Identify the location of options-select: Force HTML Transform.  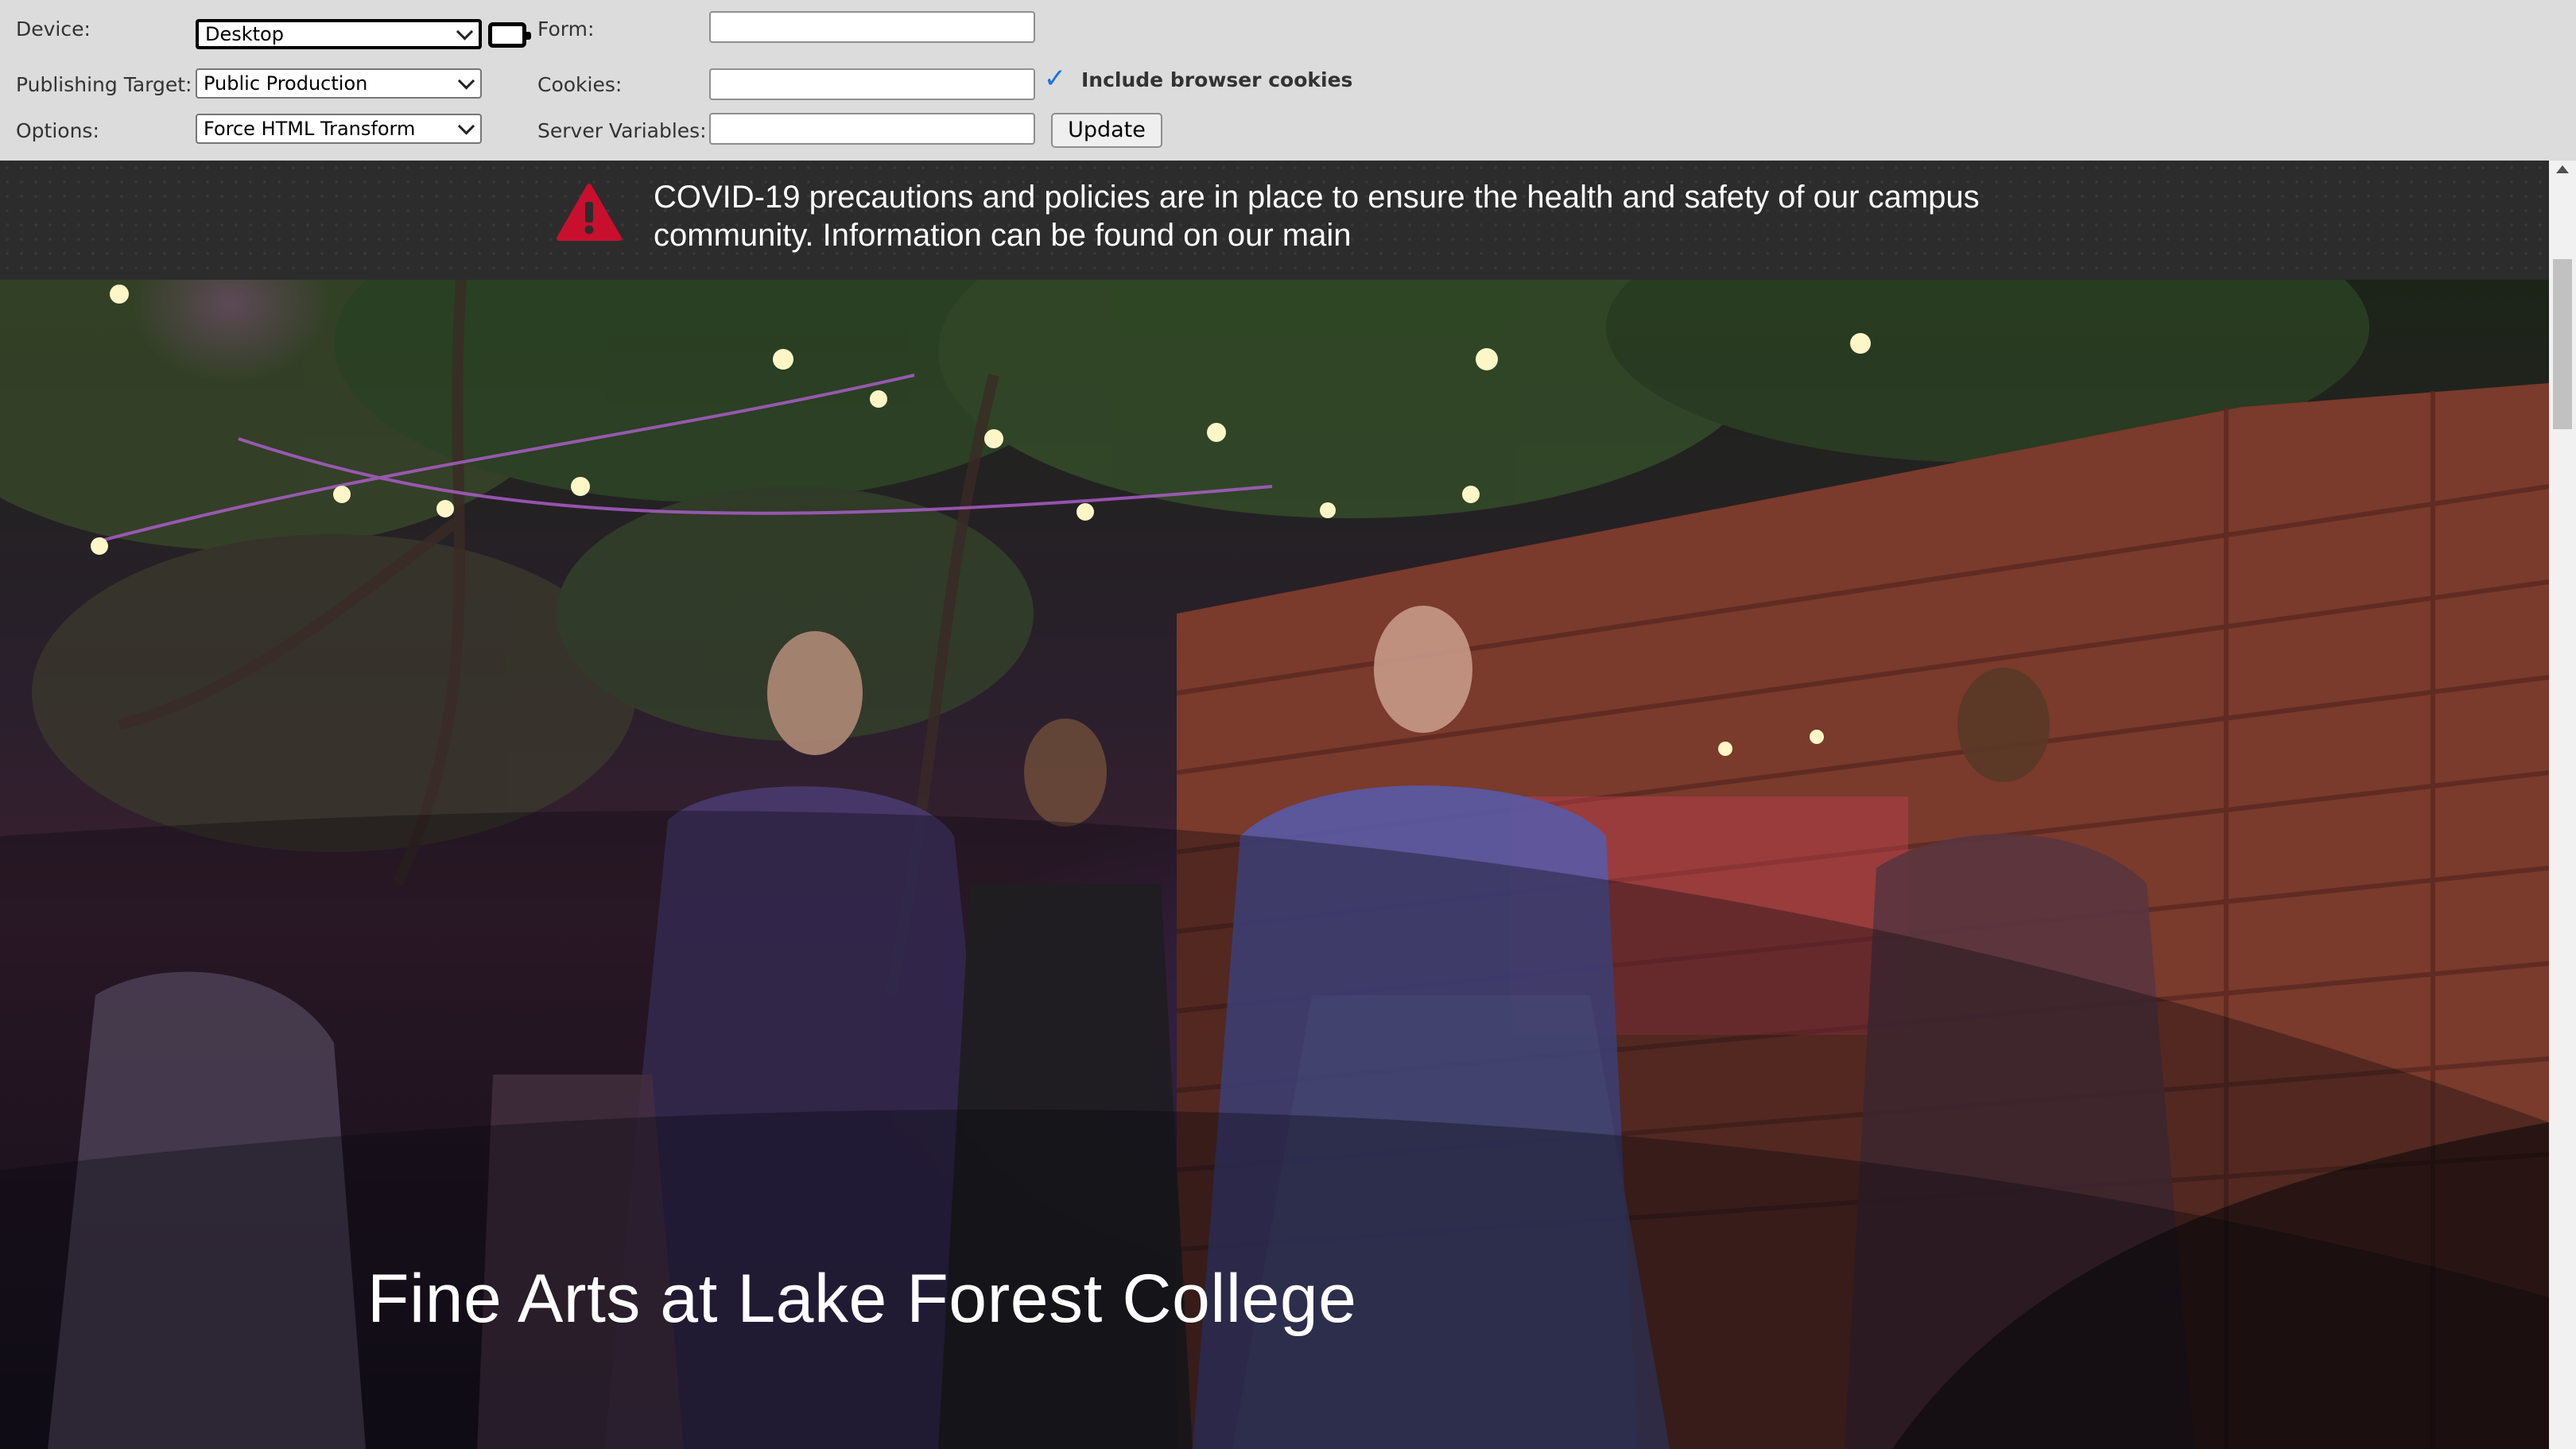
(339, 129).